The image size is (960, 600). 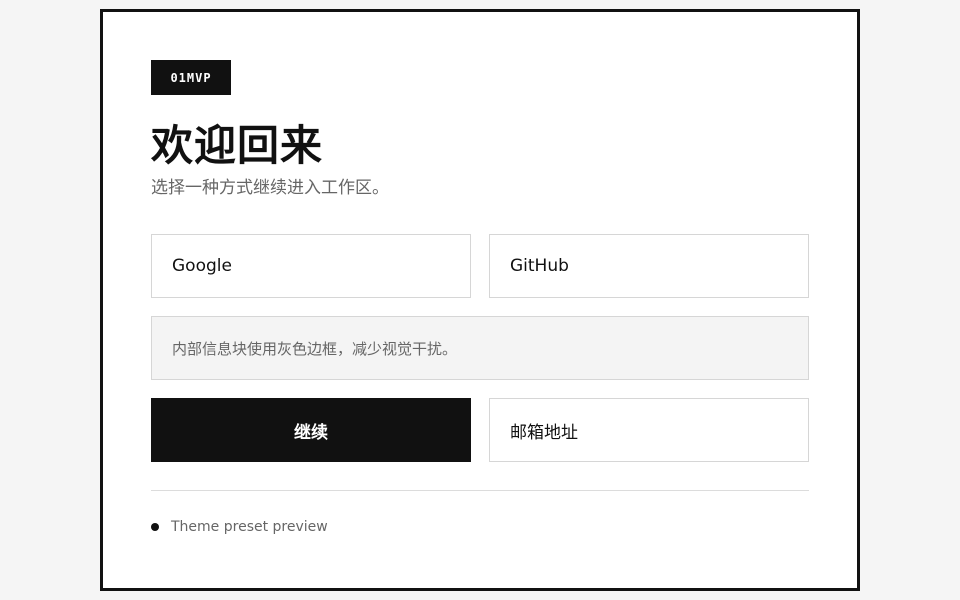 I want to click on footer: Theme preset preview, so click(x=480, y=527).